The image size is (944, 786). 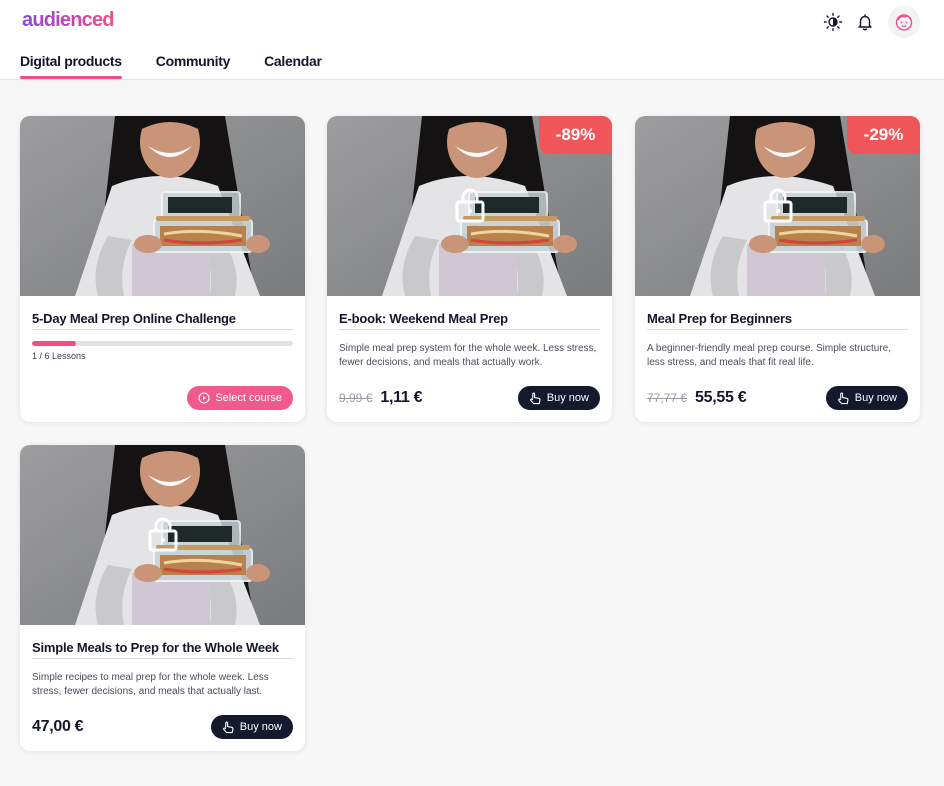 I want to click on product-image: -29%, so click(x=777, y=206).